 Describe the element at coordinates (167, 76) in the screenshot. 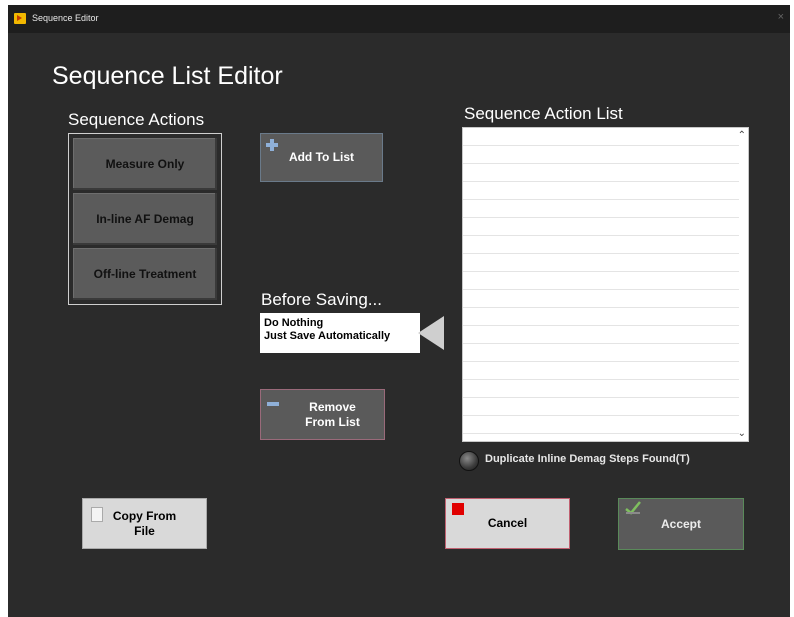

I see `page-title: Sequence List Editor` at that location.